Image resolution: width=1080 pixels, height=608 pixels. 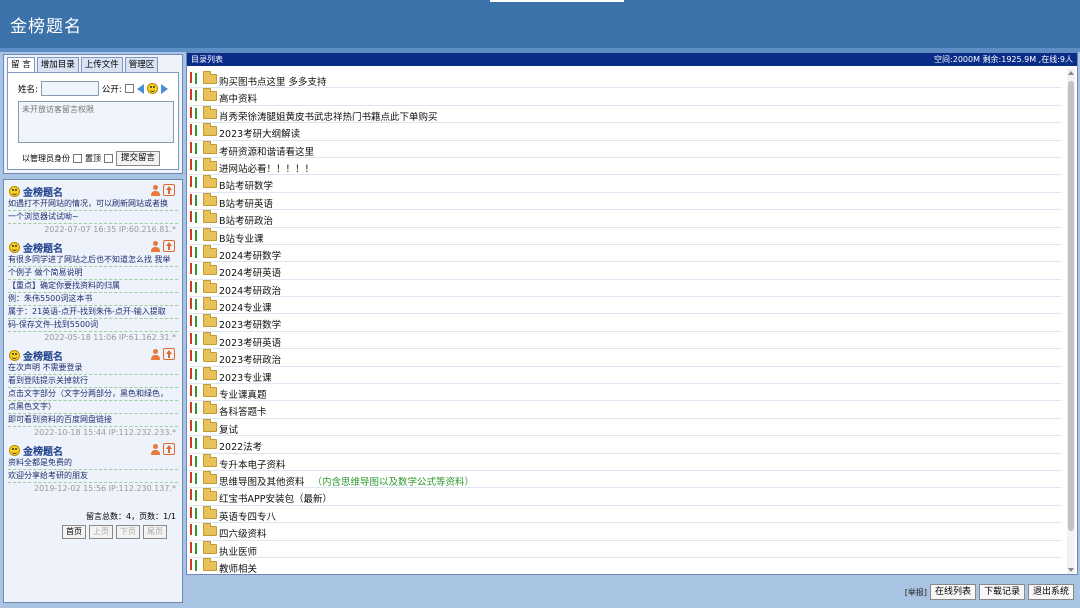 I want to click on directory-row: 2023考研数学, so click(x=625, y=323).